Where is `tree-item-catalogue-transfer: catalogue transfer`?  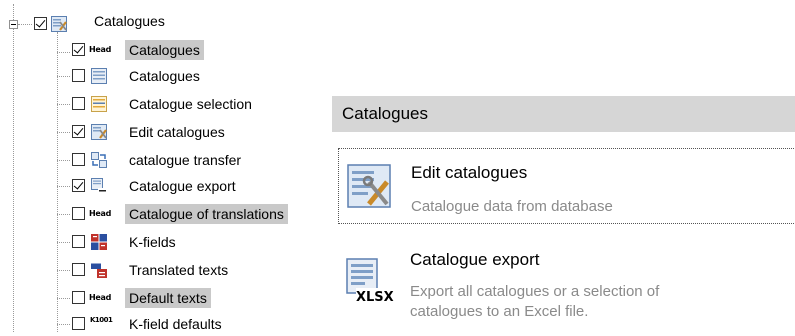 tree-item-catalogue-transfer: catalogue transfer is located at coordinates (172, 160).